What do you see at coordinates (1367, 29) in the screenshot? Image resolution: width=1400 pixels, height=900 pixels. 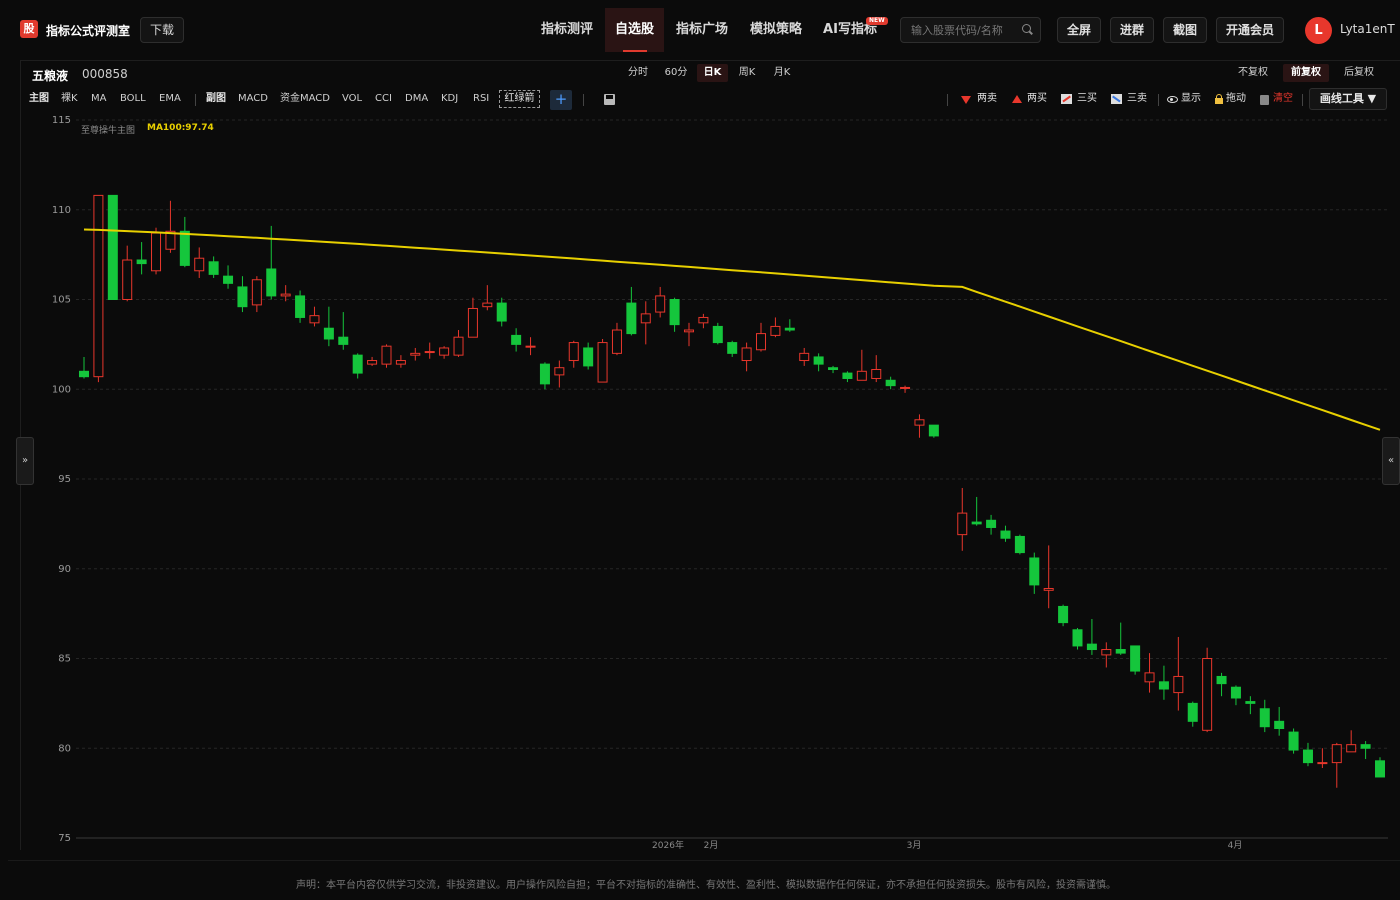 I see `username: Lyta1enT` at bounding box center [1367, 29].